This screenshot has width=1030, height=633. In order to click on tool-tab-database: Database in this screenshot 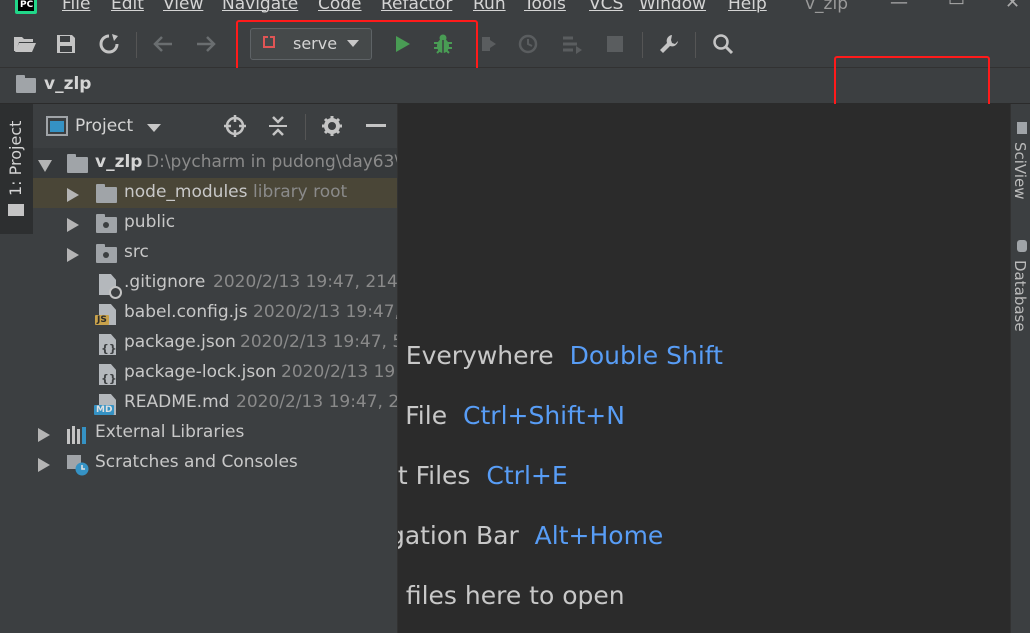, I will do `click(1020, 296)`.